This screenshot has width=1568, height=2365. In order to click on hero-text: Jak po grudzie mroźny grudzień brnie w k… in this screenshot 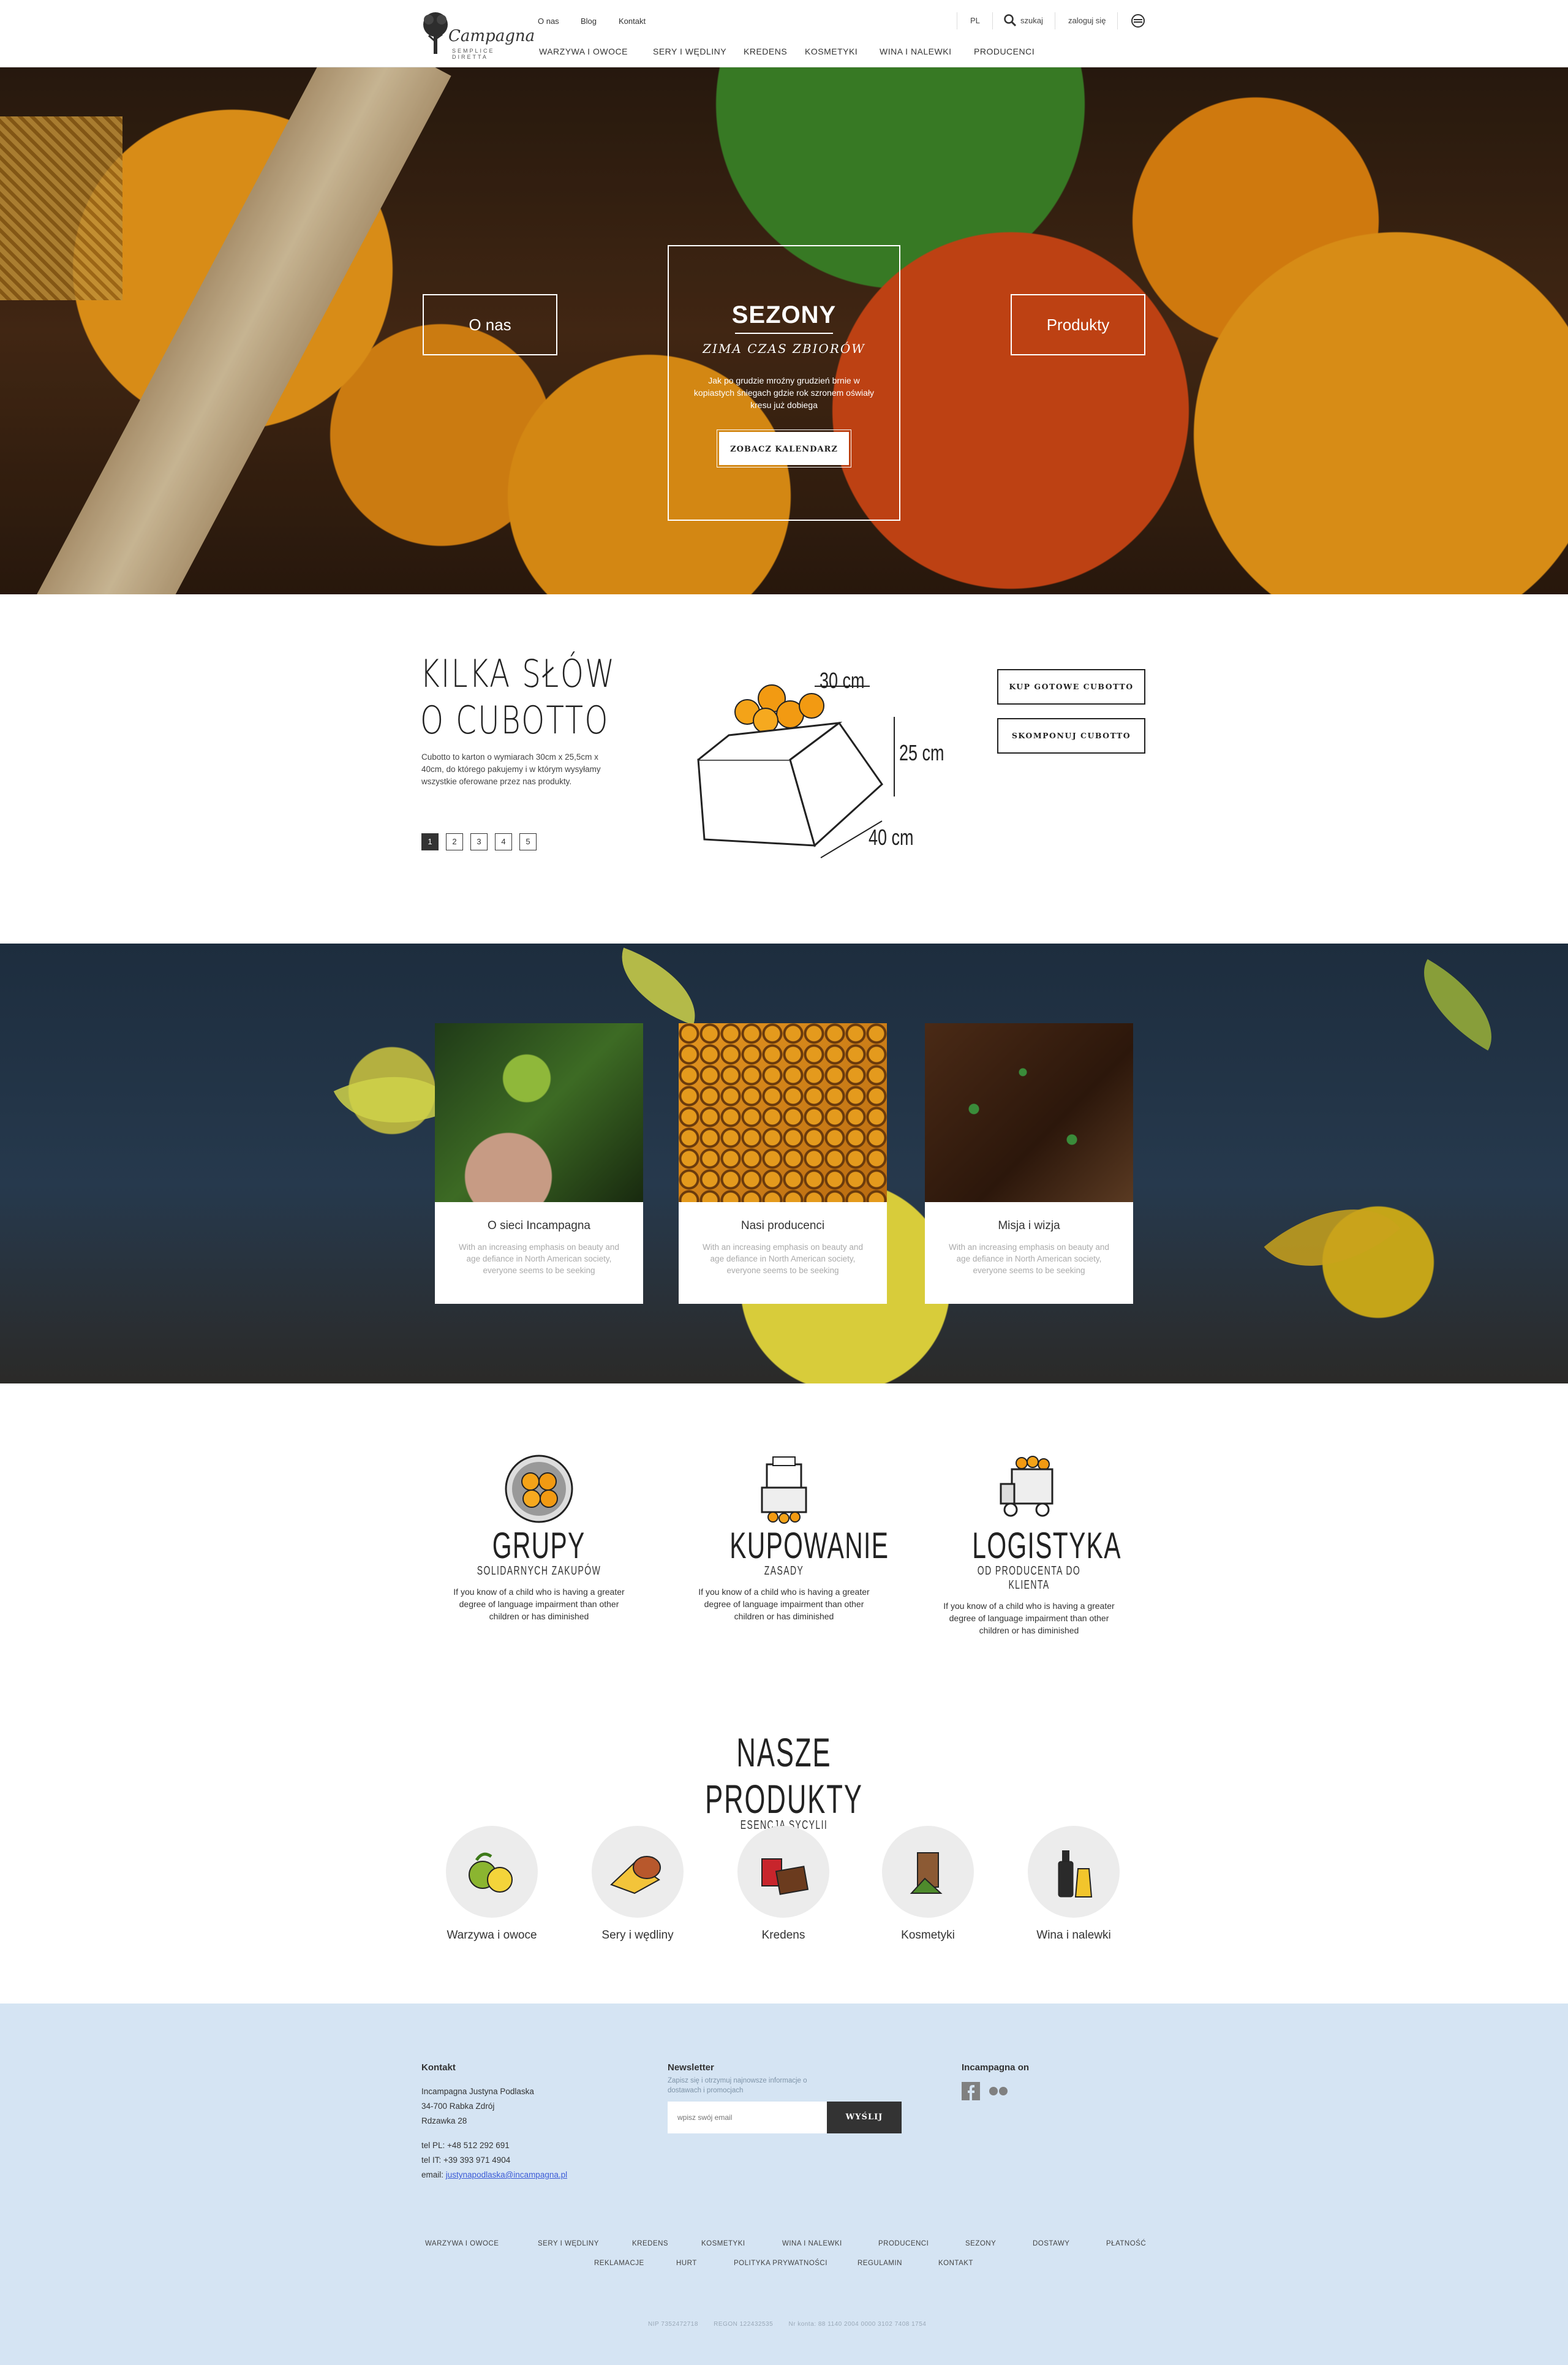, I will do `click(784, 393)`.